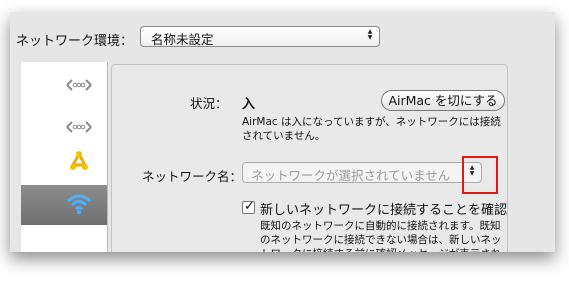 This screenshot has width=569, height=289. Describe the element at coordinates (480, 175) in the screenshot. I see `highlight-box` at that location.